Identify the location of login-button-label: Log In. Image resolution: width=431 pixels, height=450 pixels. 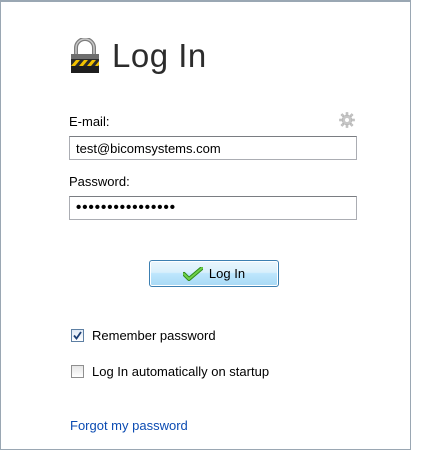
(227, 273).